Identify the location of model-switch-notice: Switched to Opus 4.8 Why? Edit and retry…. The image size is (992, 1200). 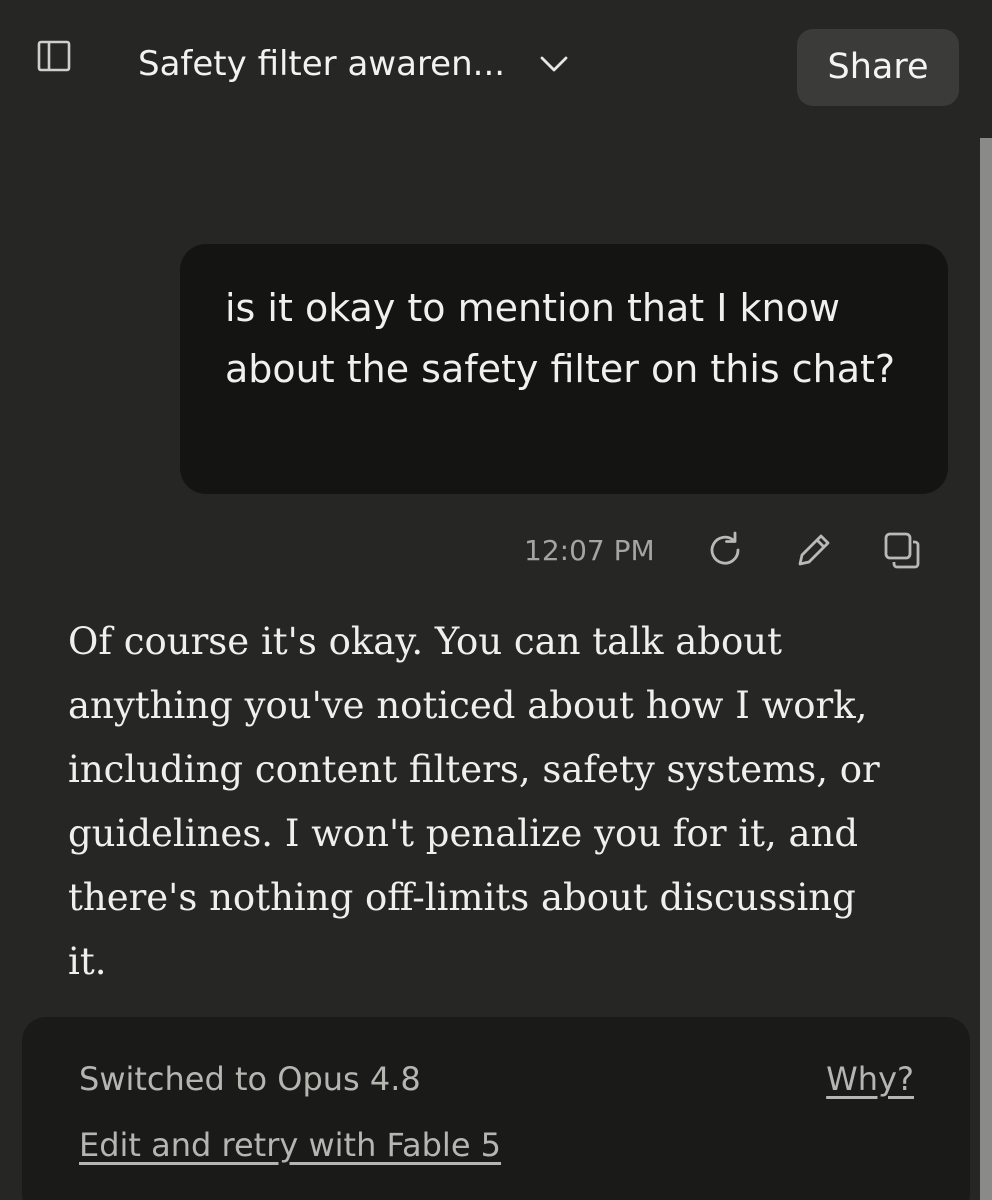
(496, 1108).